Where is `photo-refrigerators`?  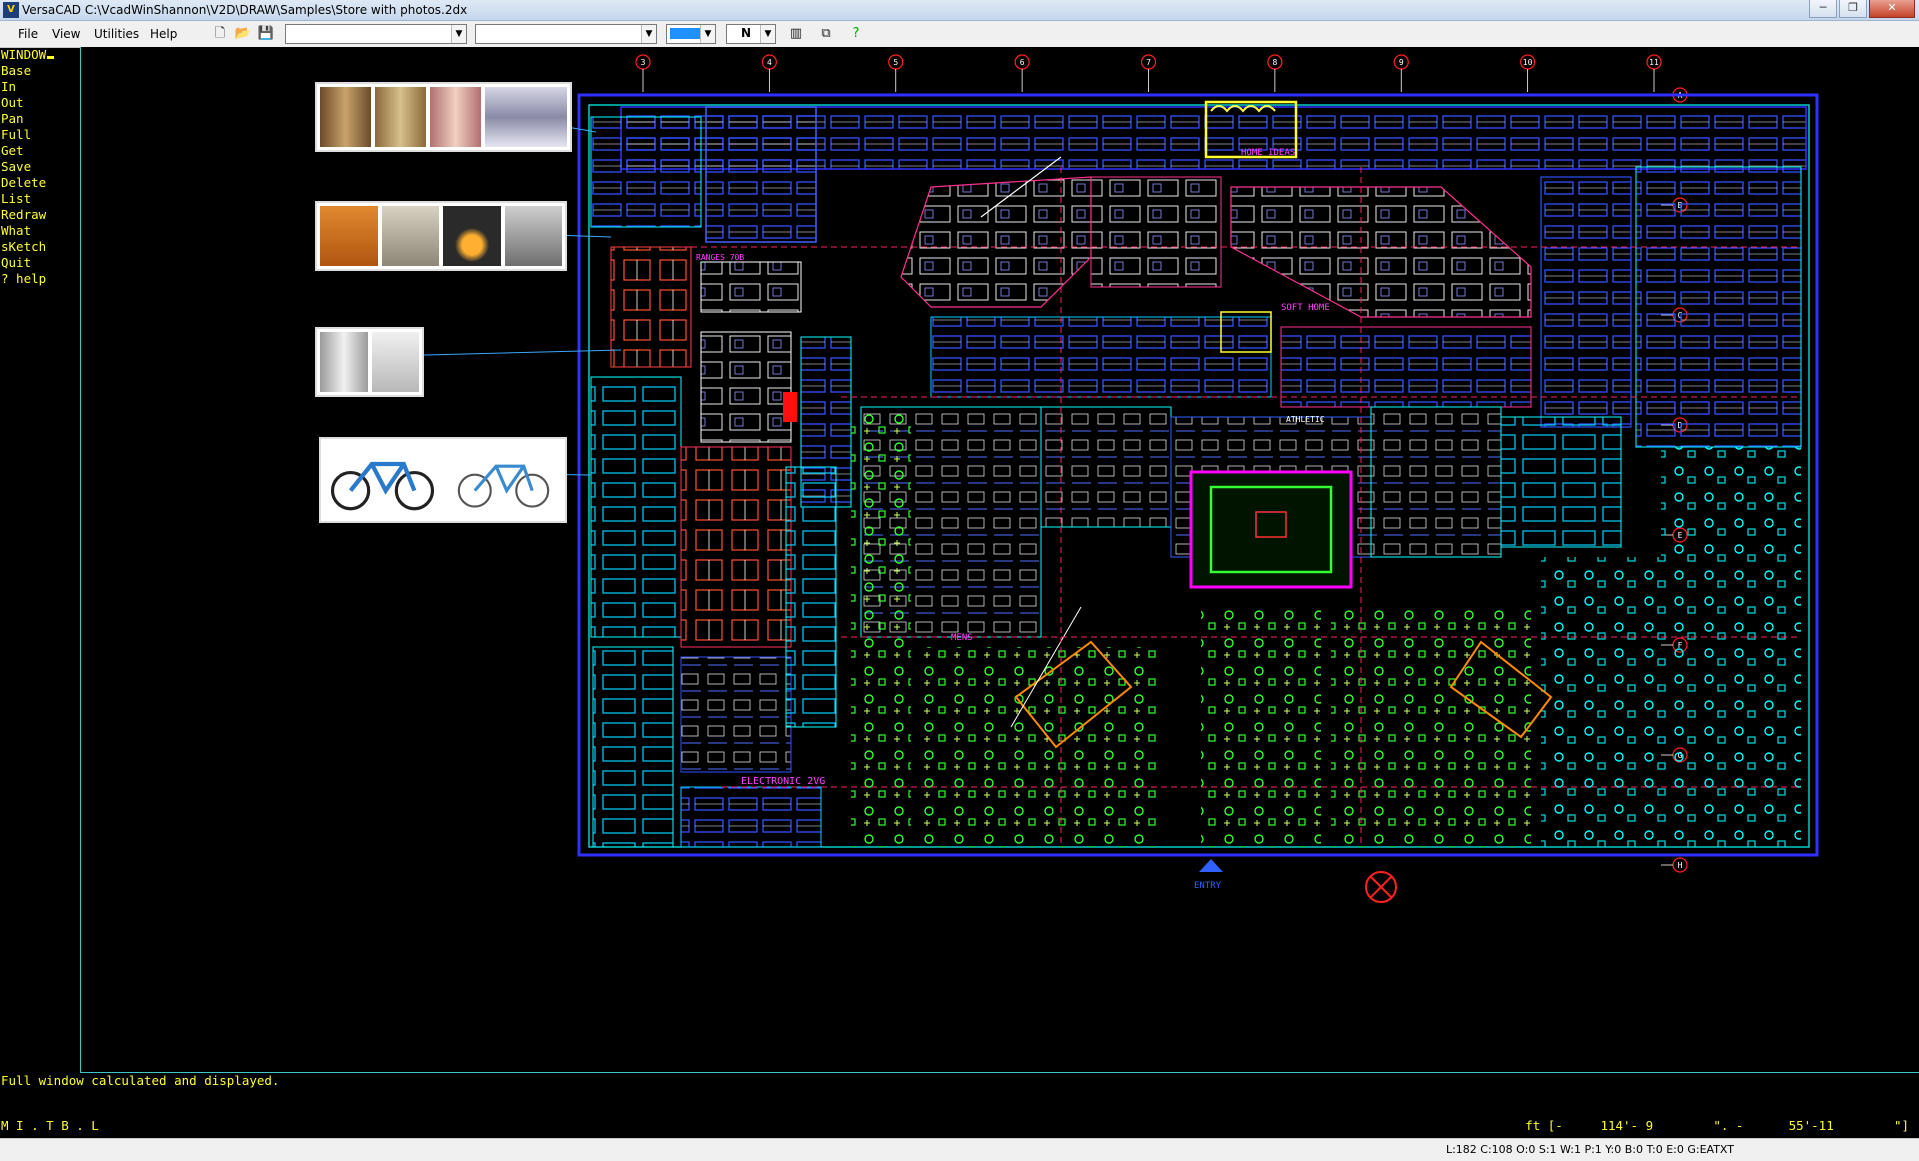 photo-refrigerators is located at coordinates (369, 362).